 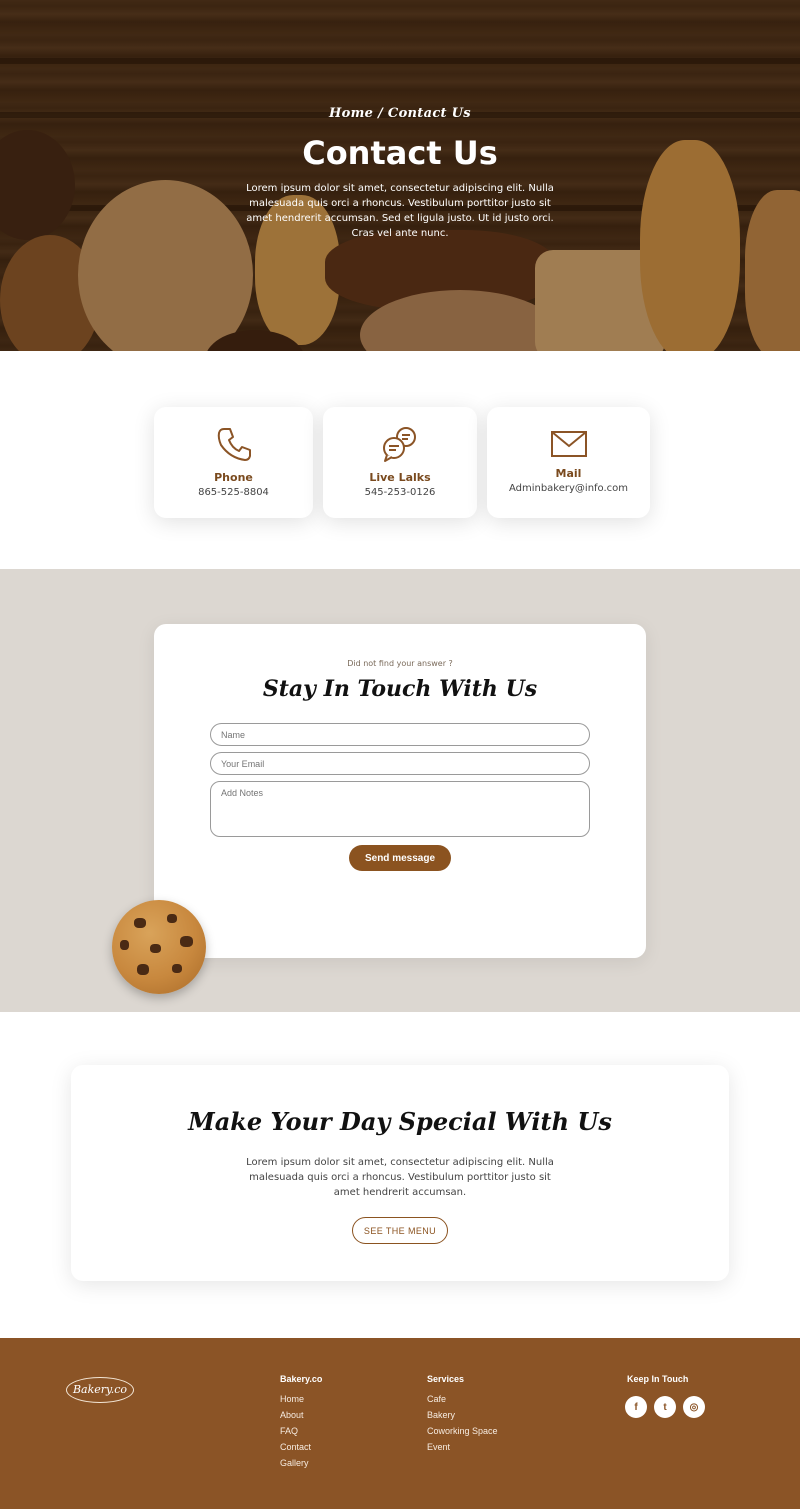 I want to click on card-title: Live Lalks, so click(x=400, y=477).